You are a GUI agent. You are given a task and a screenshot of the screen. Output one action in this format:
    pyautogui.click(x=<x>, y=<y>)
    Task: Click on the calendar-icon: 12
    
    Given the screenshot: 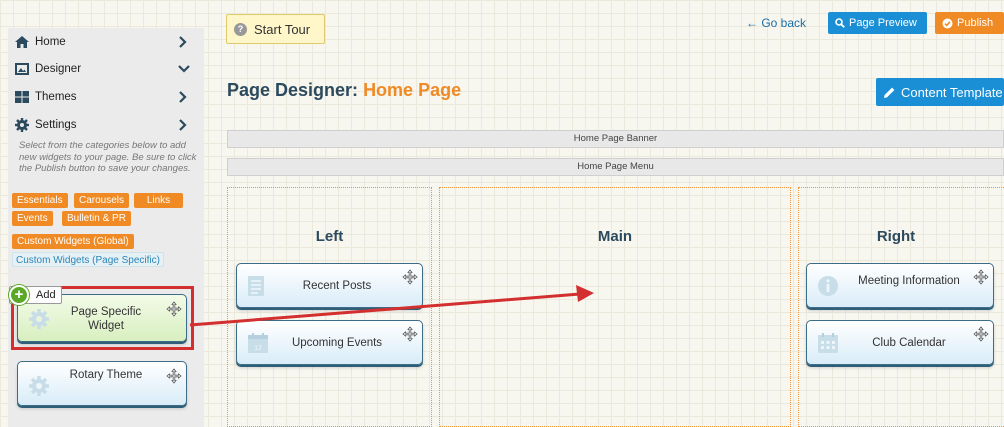 What is the action you would take?
    pyautogui.click(x=258, y=343)
    